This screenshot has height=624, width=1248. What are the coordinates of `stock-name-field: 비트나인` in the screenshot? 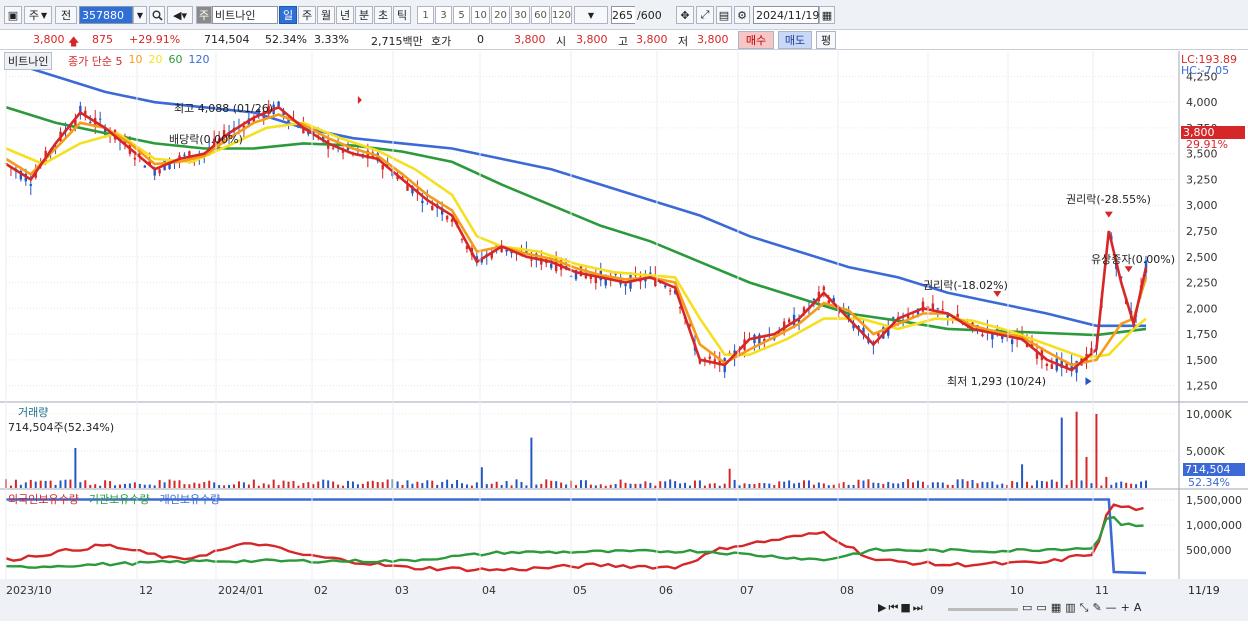 It's located at (245, 15).